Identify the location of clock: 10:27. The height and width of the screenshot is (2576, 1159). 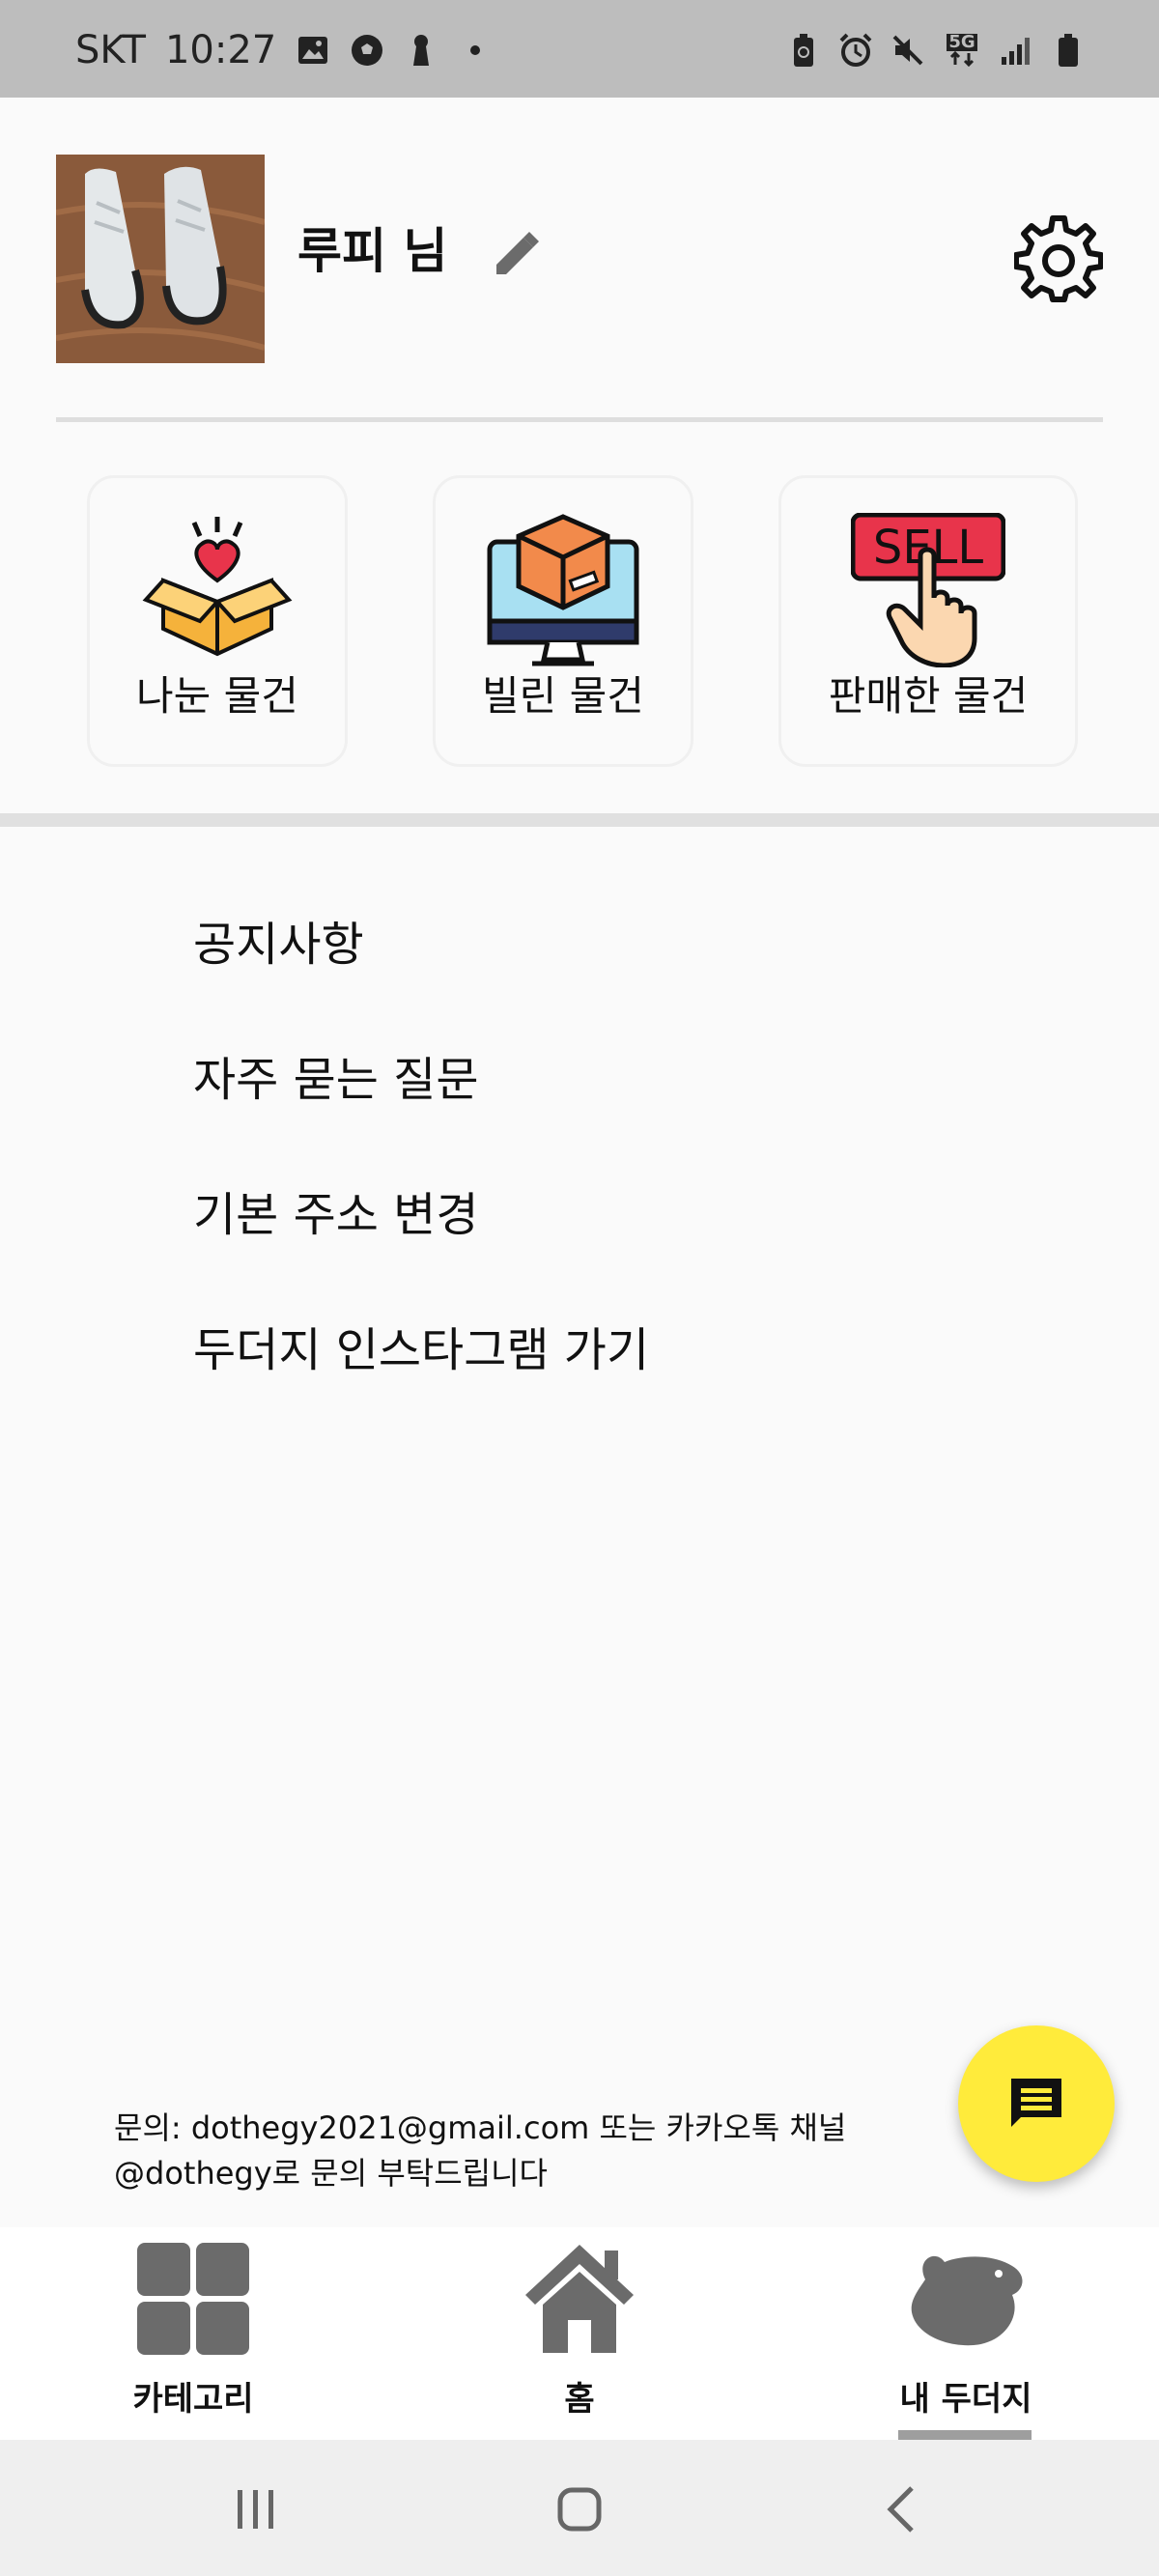
(220, 50).